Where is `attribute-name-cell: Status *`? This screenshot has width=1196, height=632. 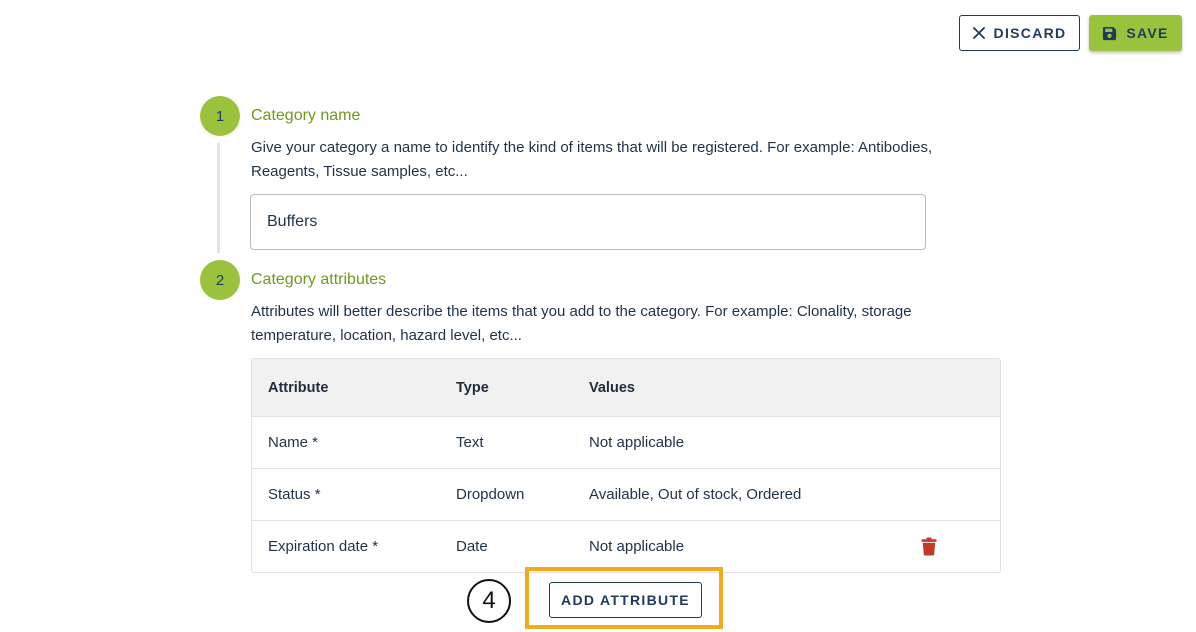 attribute-name-cell: Status * is located at coordinates (294, 494).